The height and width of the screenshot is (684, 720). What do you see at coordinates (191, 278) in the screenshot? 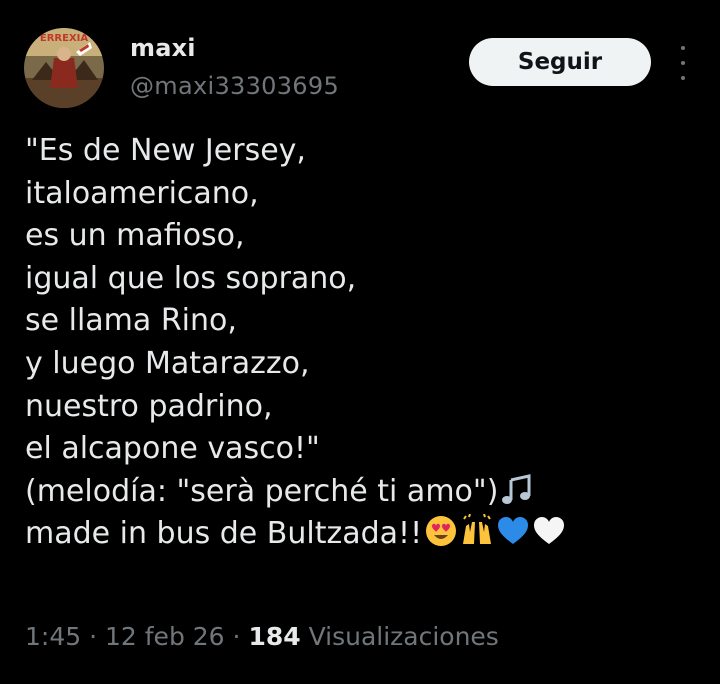
I see `tweet-line: igual que los soprano,` at bounding box center [191, 278].